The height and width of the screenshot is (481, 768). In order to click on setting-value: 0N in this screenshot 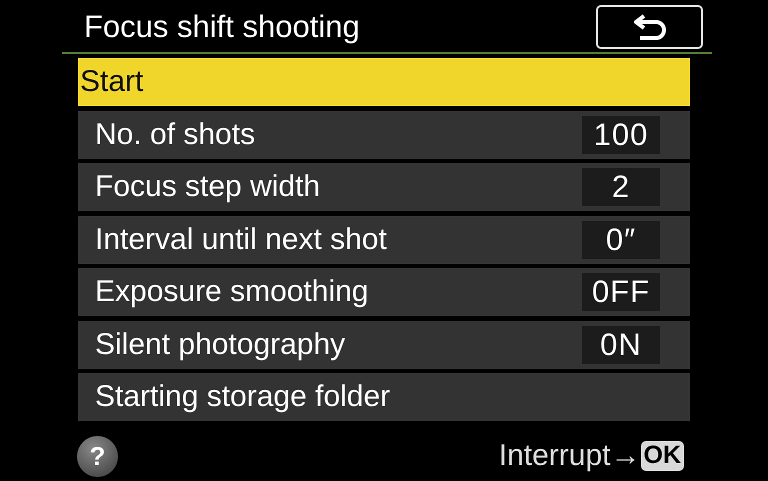, I will do `click(621, 345)`.